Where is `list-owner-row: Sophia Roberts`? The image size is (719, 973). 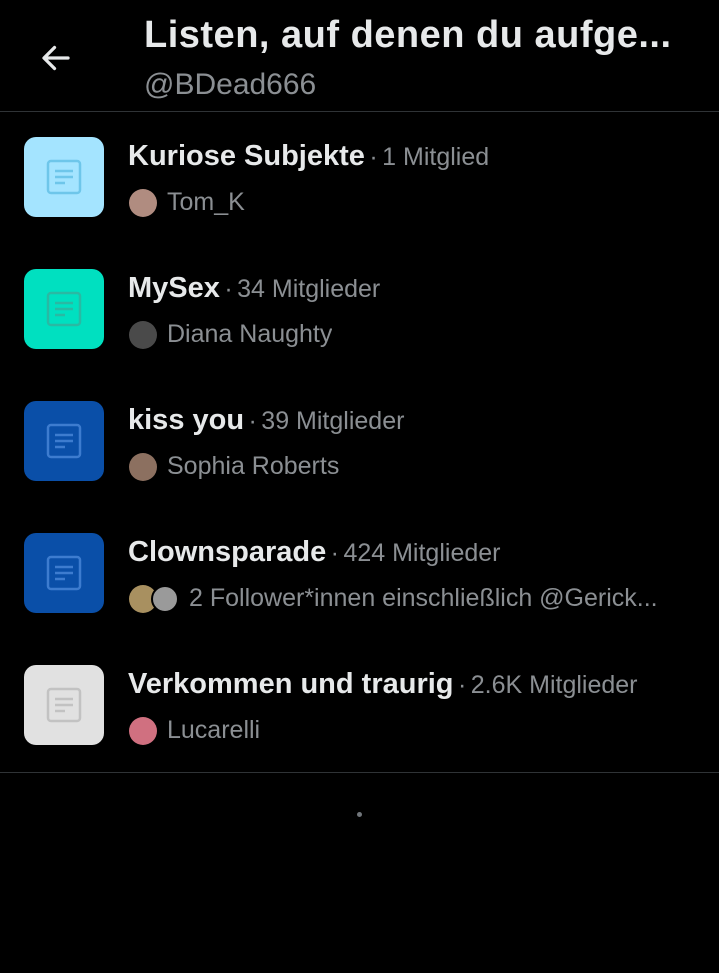 list-owner-row: Sophia Roberts is located at coordinates (234, 466).